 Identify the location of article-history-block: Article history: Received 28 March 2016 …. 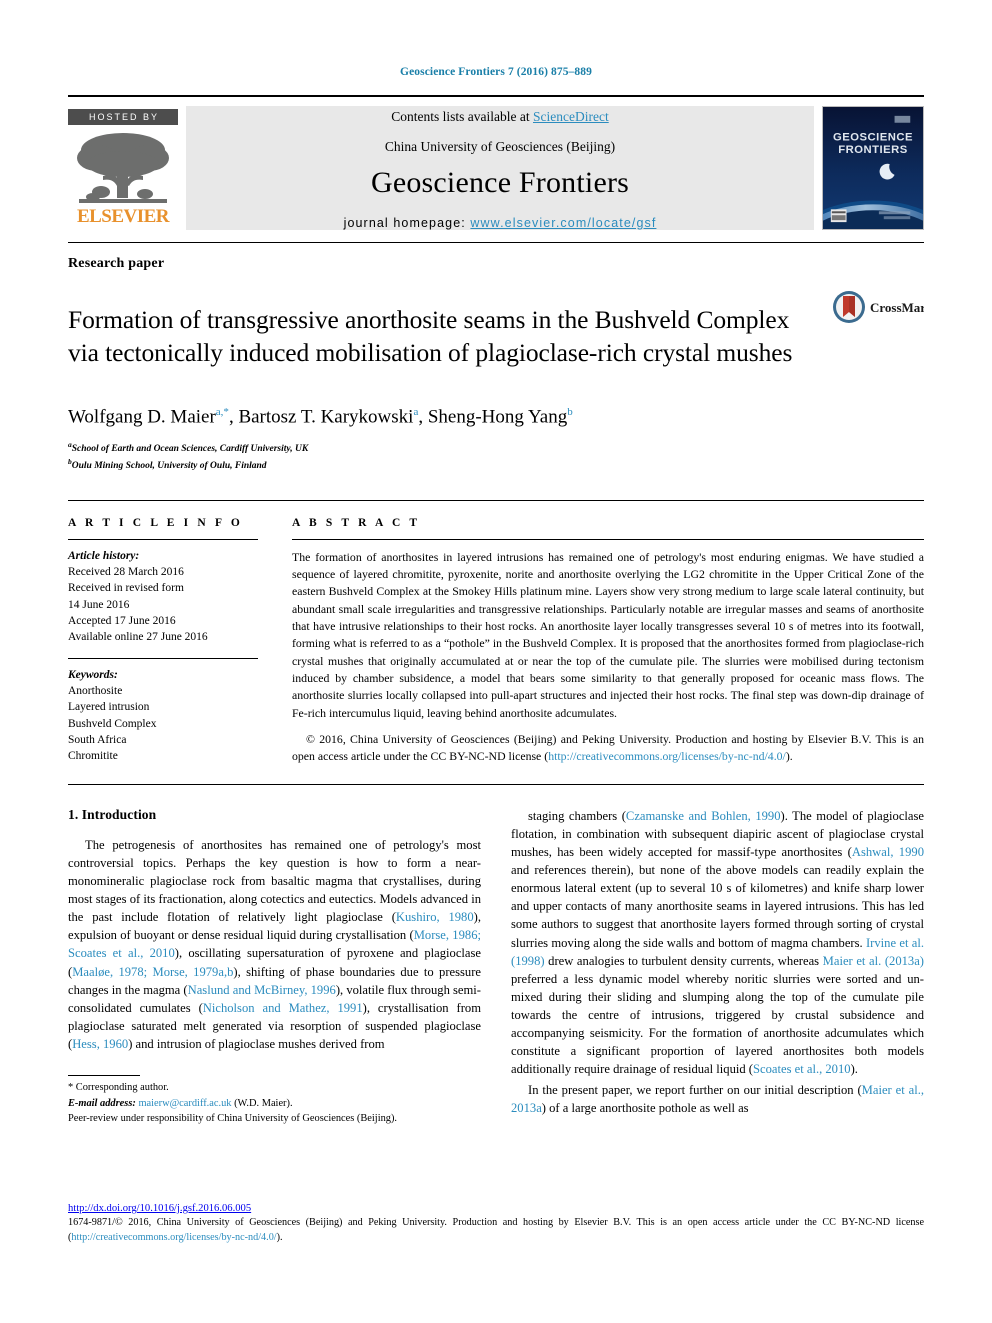
(163, 597).